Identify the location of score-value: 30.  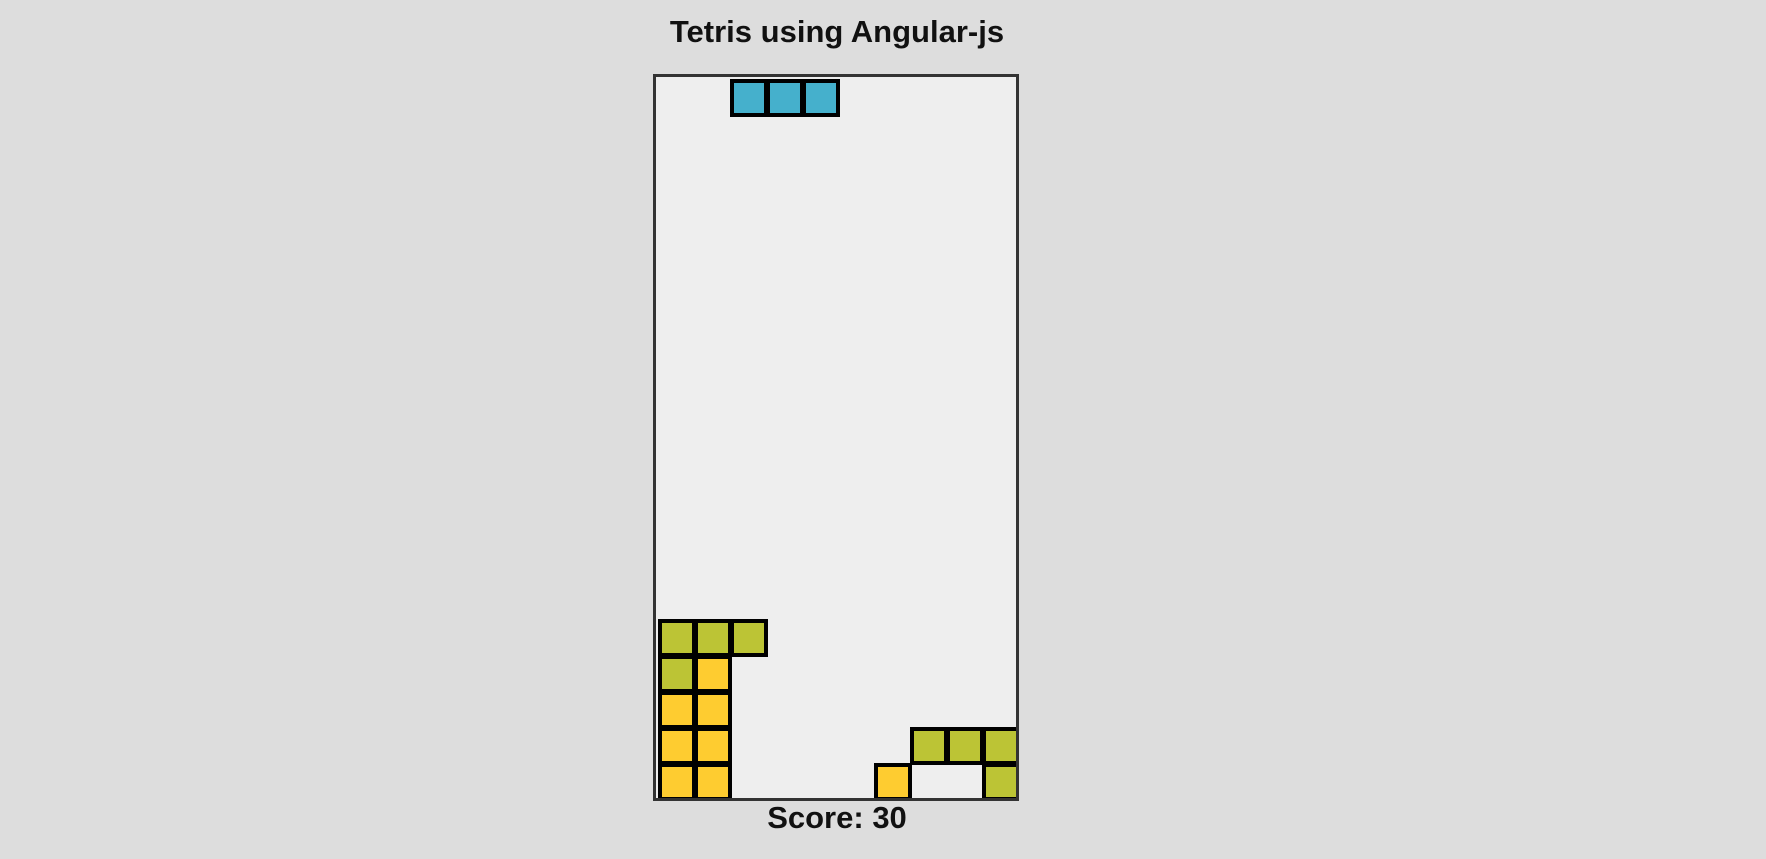
(889, 817).